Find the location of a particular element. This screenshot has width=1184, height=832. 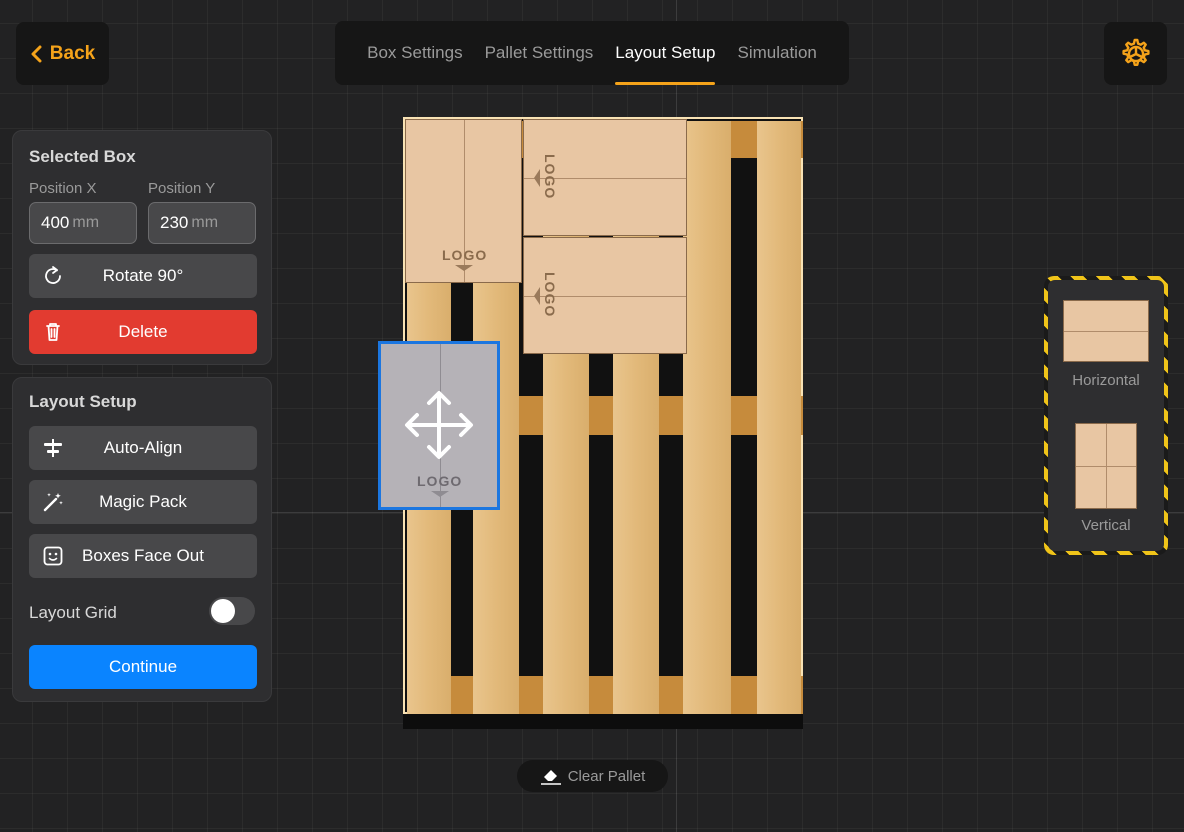

position-y-field: 230 mm is located at coordinates (202, 223).